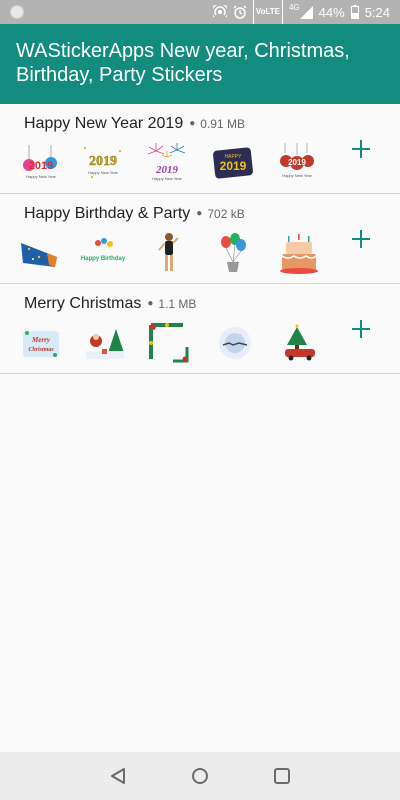 This screenshot has width=400, height=800. I want to click on back-icon, so click(118, 776).